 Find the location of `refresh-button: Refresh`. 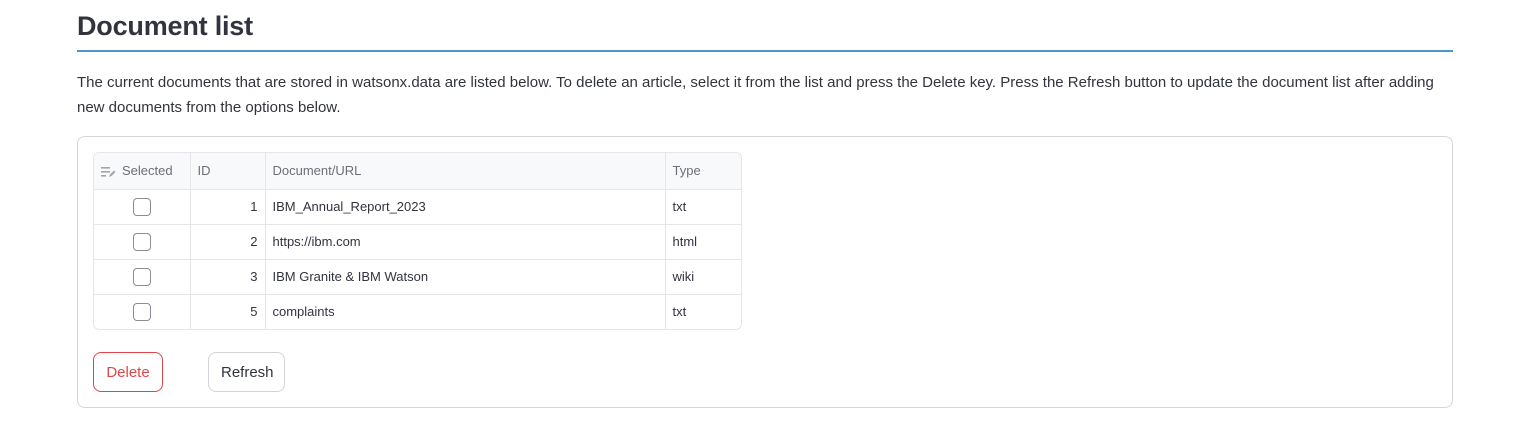

refresh-button: Refresh is located at coordinates (246, 372).